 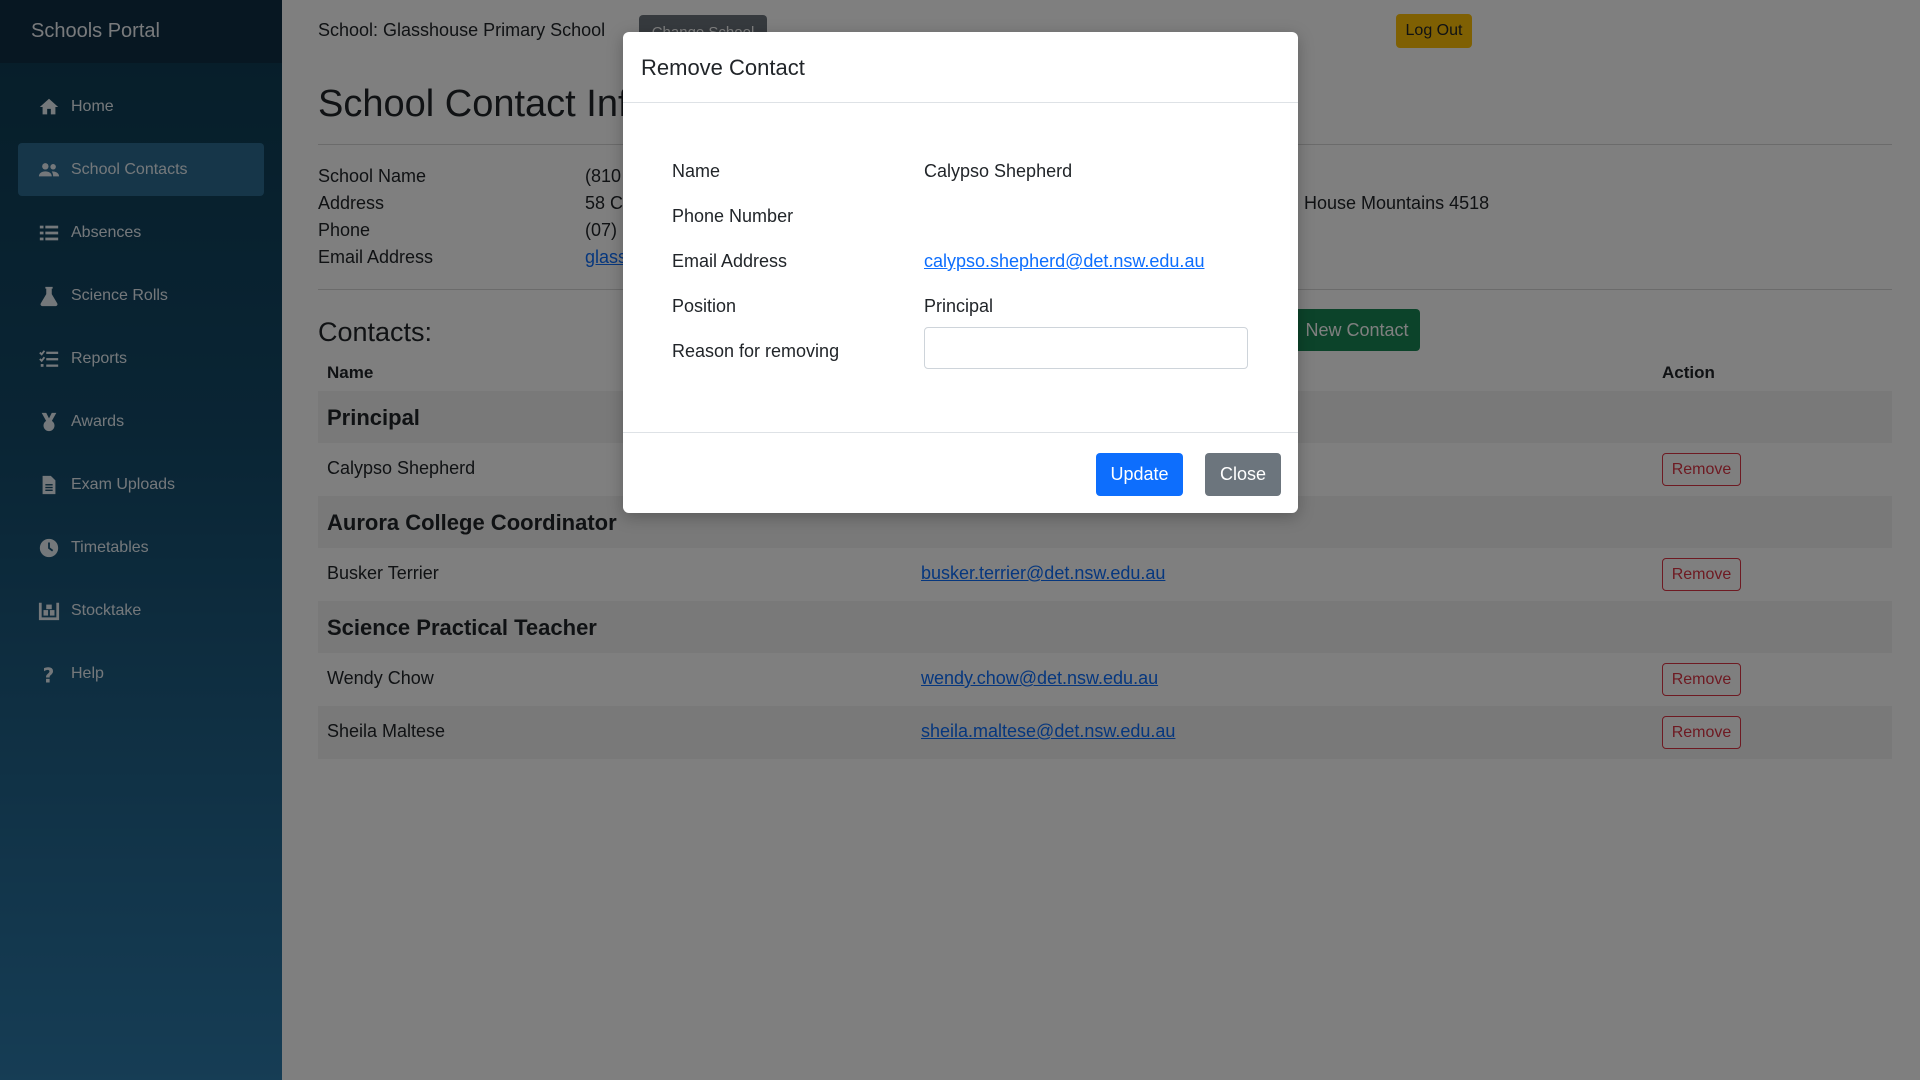 I want to click on field-label: Position, so click(x=704, y=306).